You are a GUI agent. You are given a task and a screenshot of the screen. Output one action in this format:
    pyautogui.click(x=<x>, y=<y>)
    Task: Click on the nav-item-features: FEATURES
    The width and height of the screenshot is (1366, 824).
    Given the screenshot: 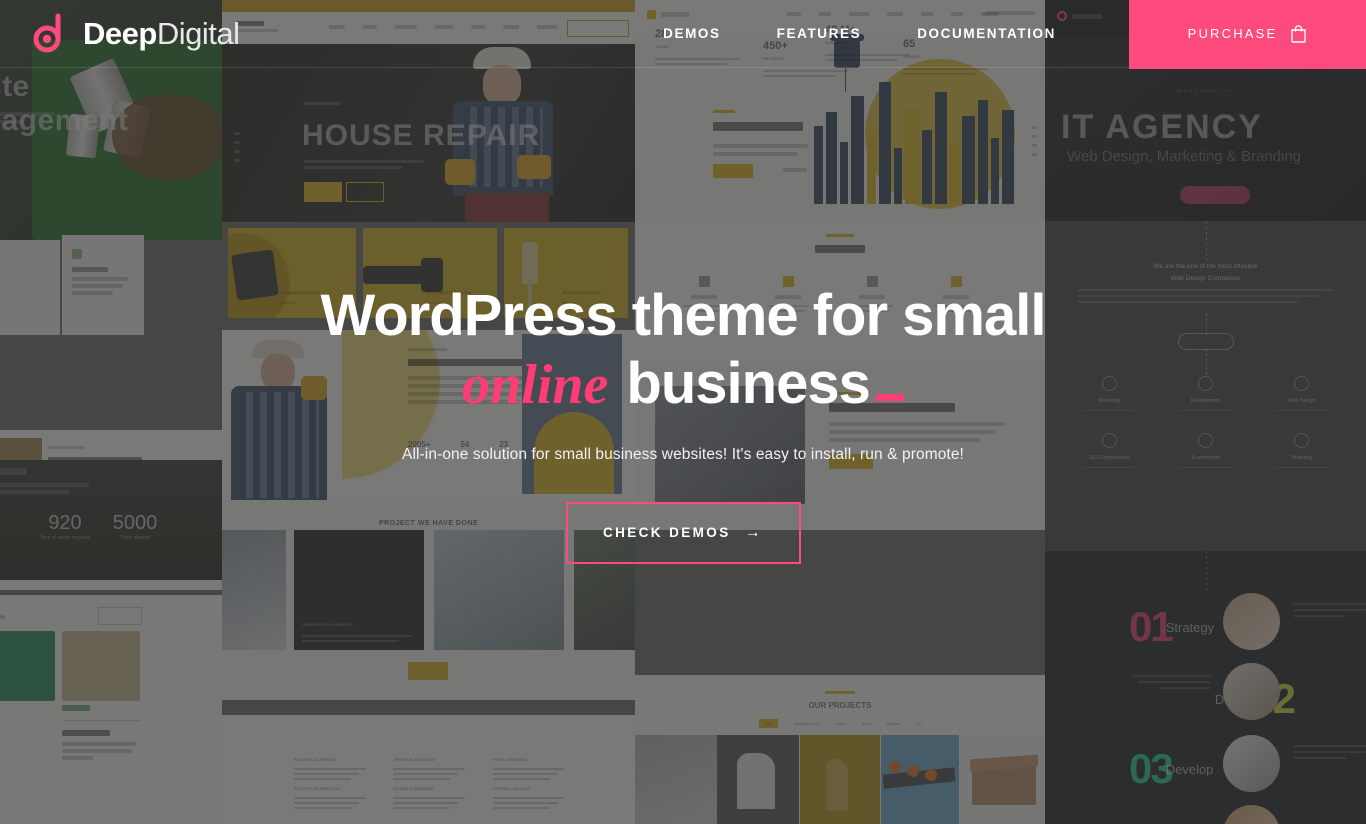 What is the action you would take?
    pyautogui.click(x=819, y=33)
    